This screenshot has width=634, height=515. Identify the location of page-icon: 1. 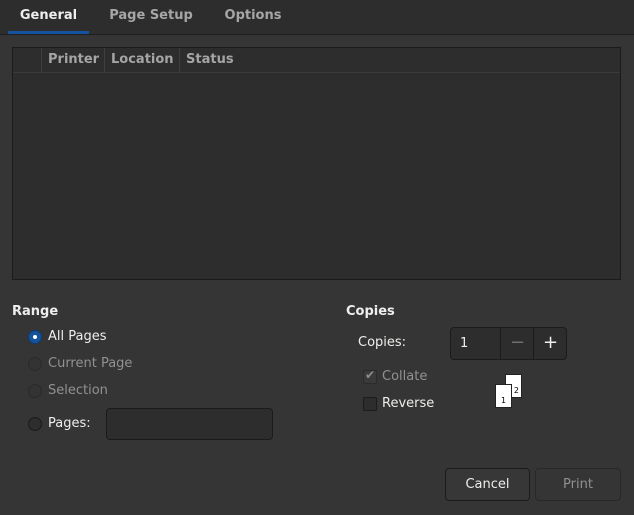
(503, 396).